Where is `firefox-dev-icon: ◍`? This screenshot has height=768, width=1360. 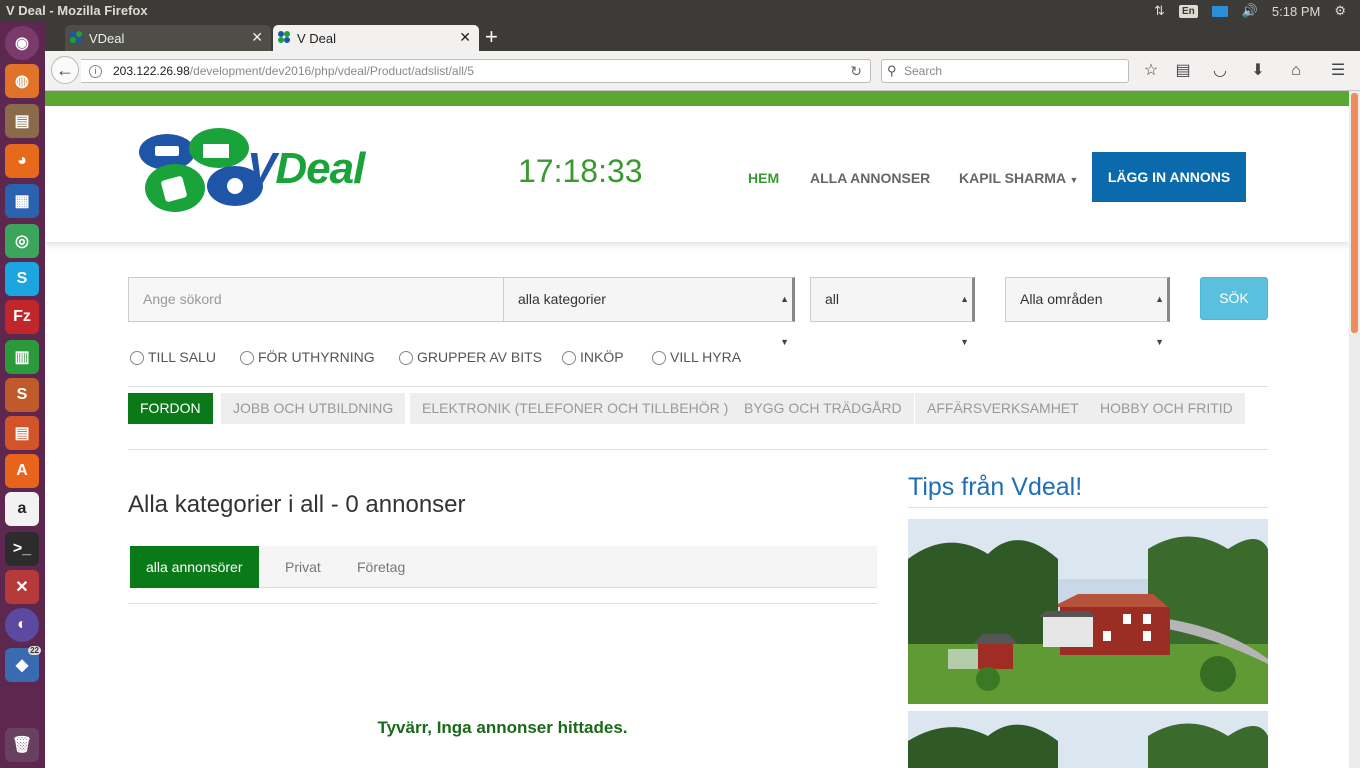 firefox-dev-icon: ◍ is located at coordinates (22, 81).